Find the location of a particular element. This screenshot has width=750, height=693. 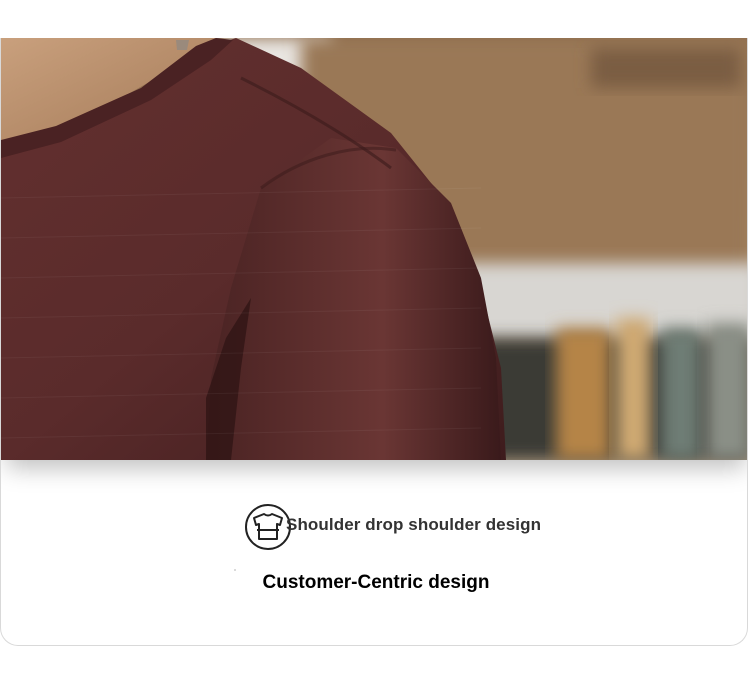

feature-label: Shoulder drop shoulder design is located at coordinates (414, 524).